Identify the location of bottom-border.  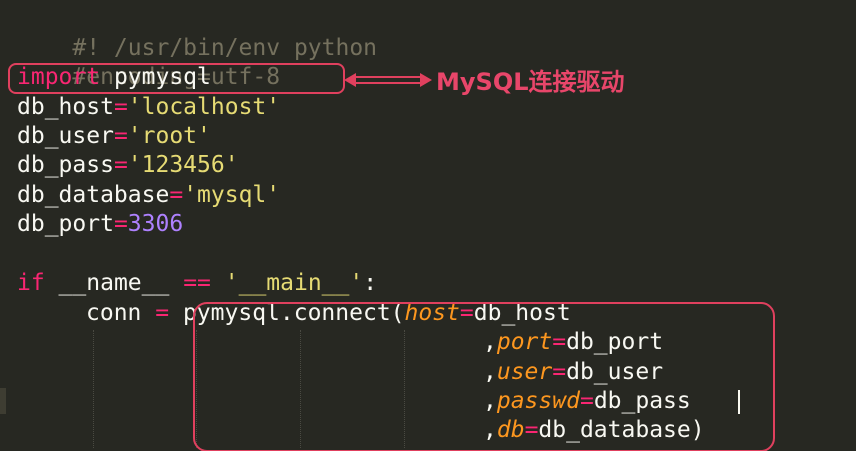
(428, 454).